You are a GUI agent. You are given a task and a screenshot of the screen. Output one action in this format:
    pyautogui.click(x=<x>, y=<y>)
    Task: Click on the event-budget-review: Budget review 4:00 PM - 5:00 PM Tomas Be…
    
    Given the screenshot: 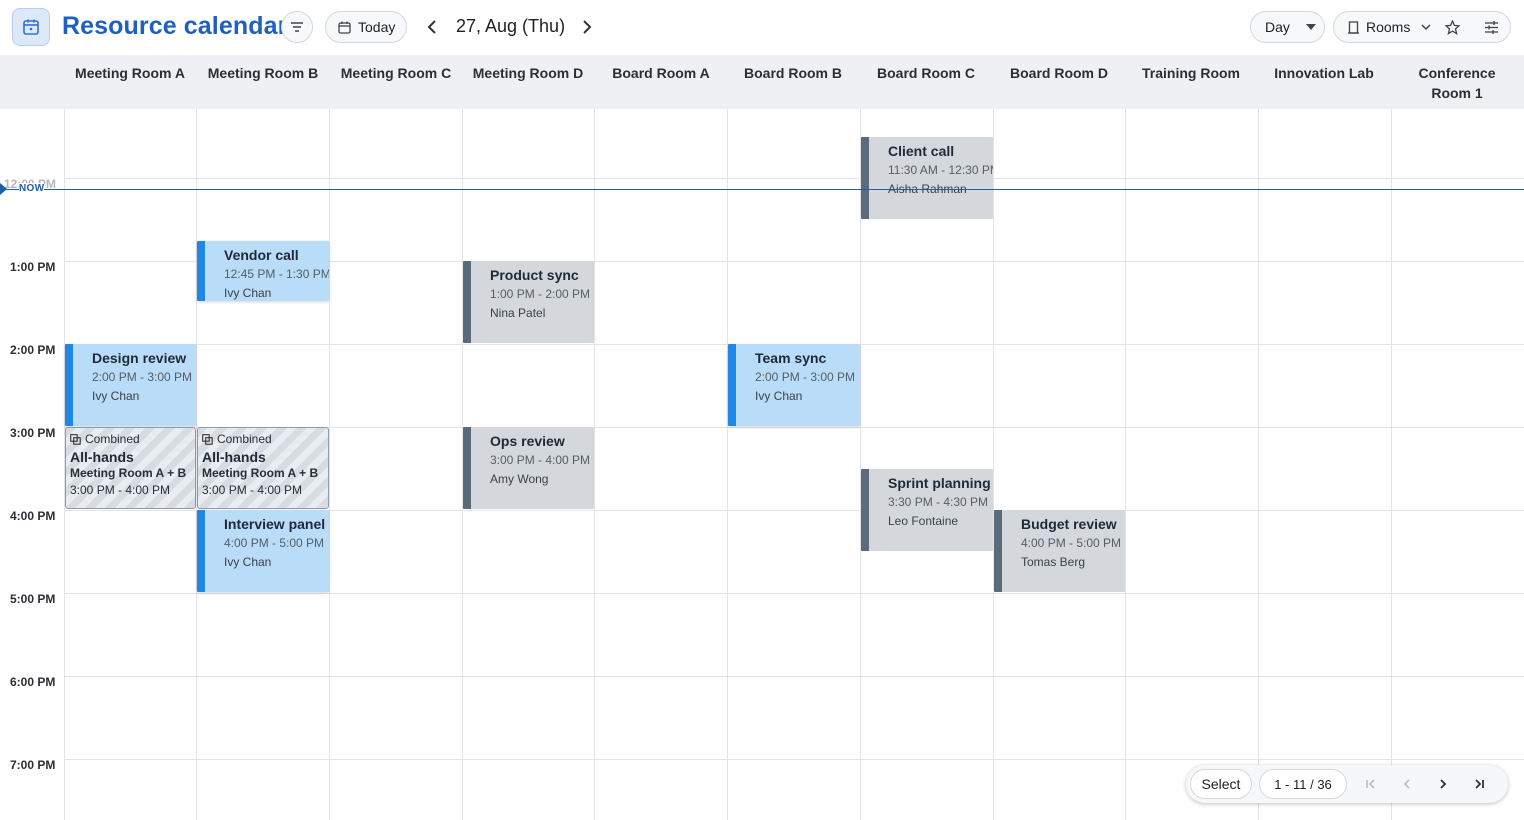 What is the action you would take?
    pyautogui.click(x=1059, y=551)
    